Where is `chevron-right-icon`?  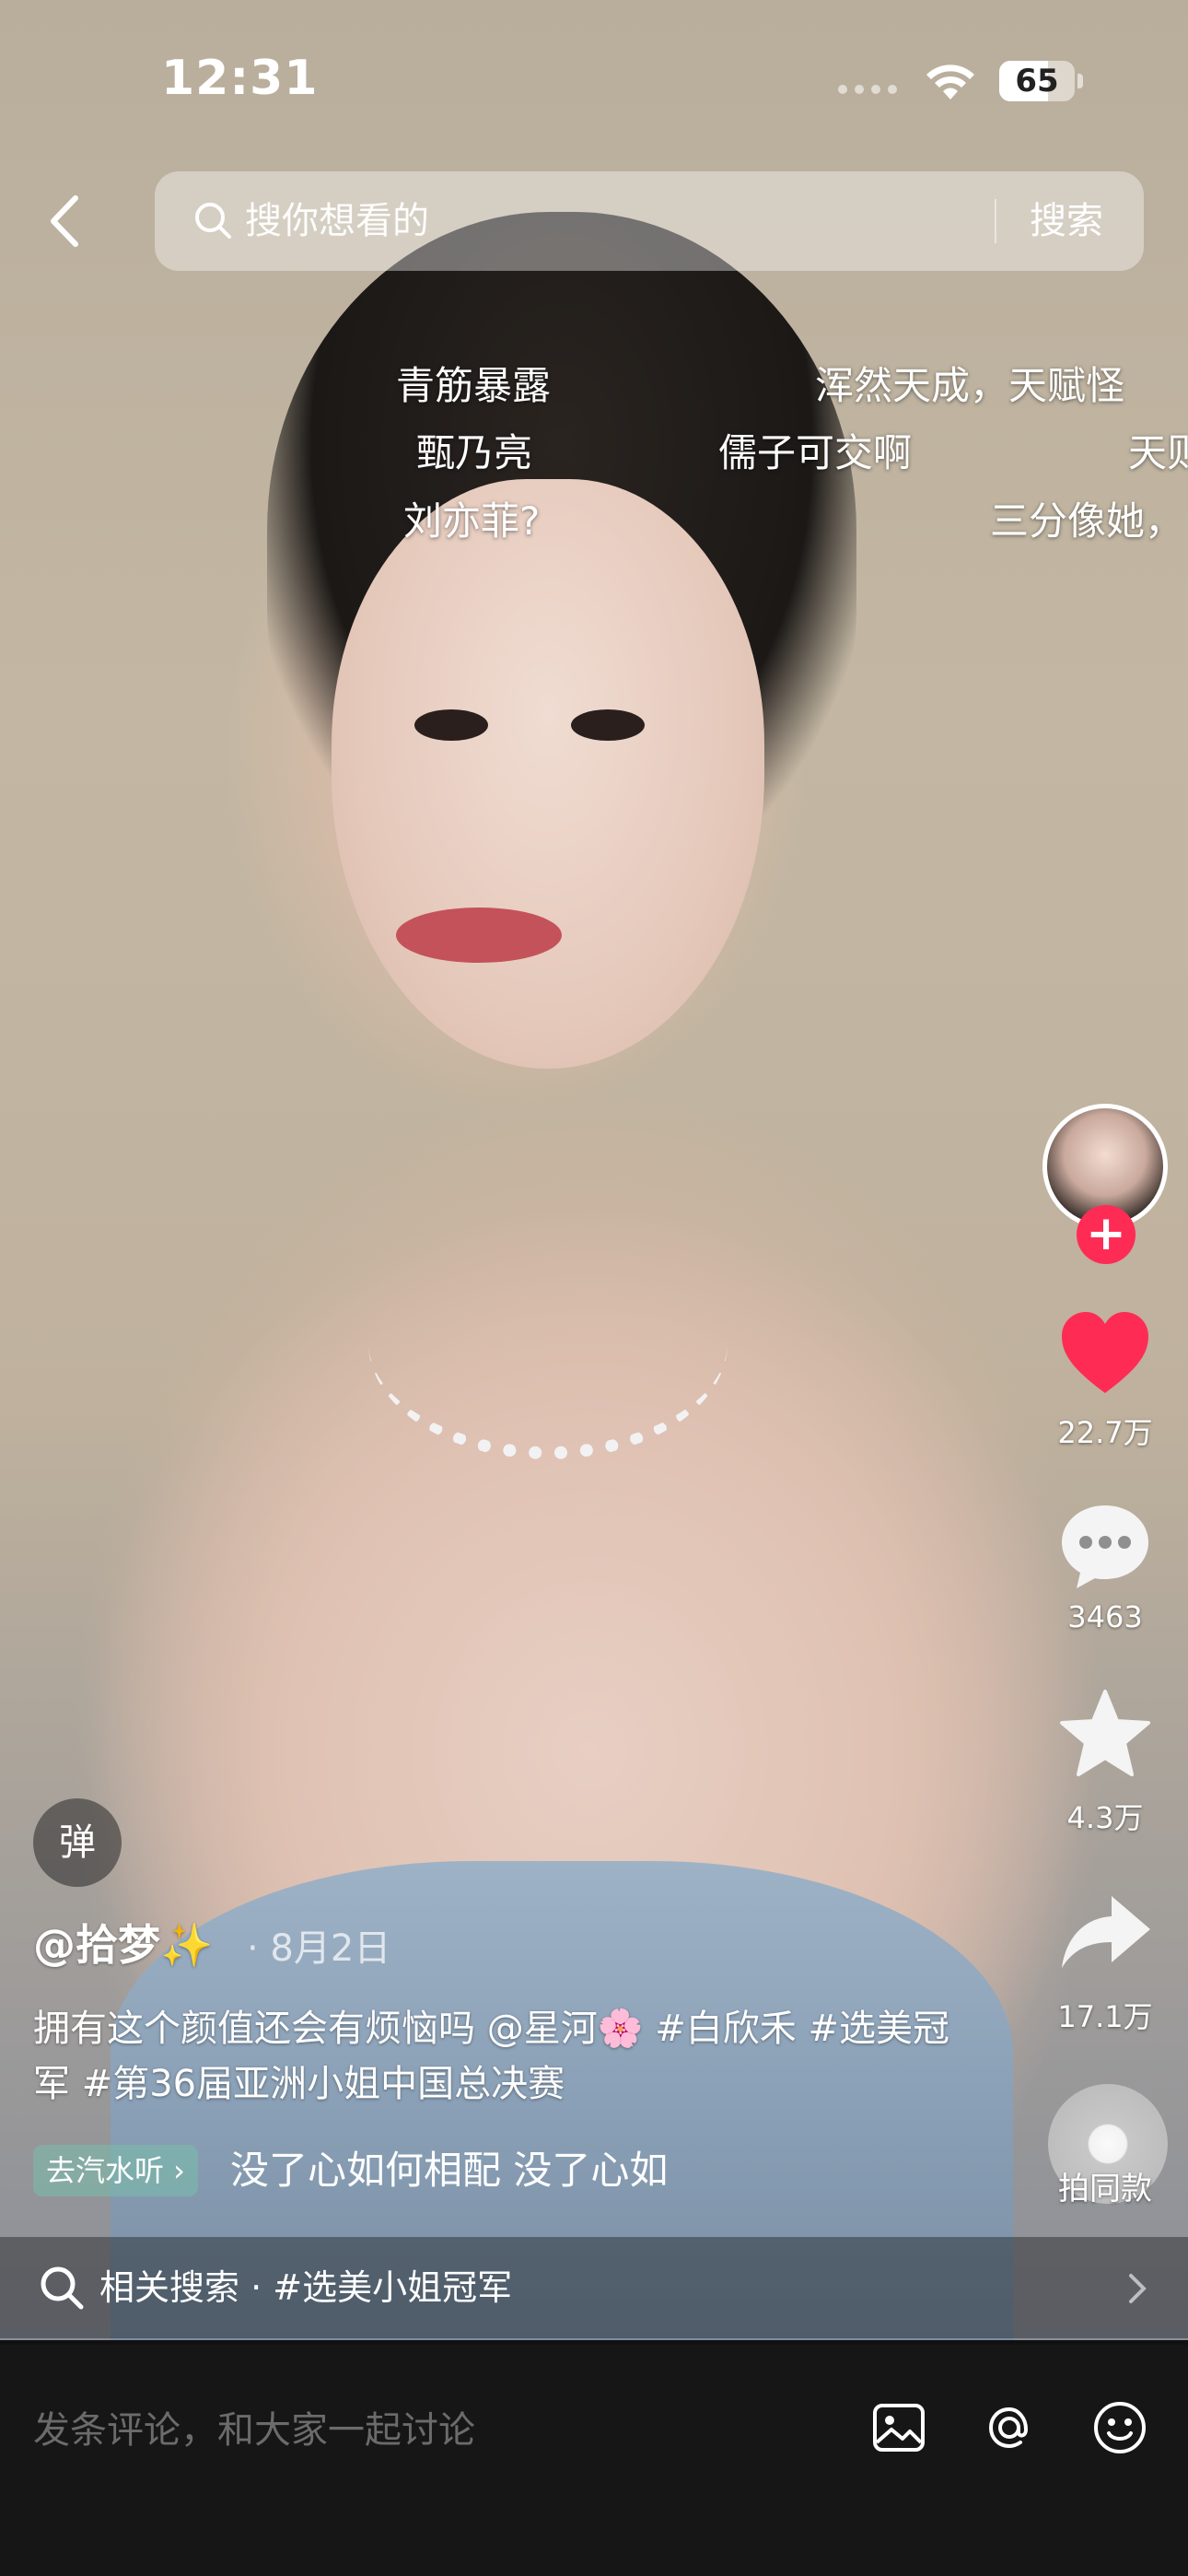
chevron-right-icon is located at coordinates (1138, 2288).